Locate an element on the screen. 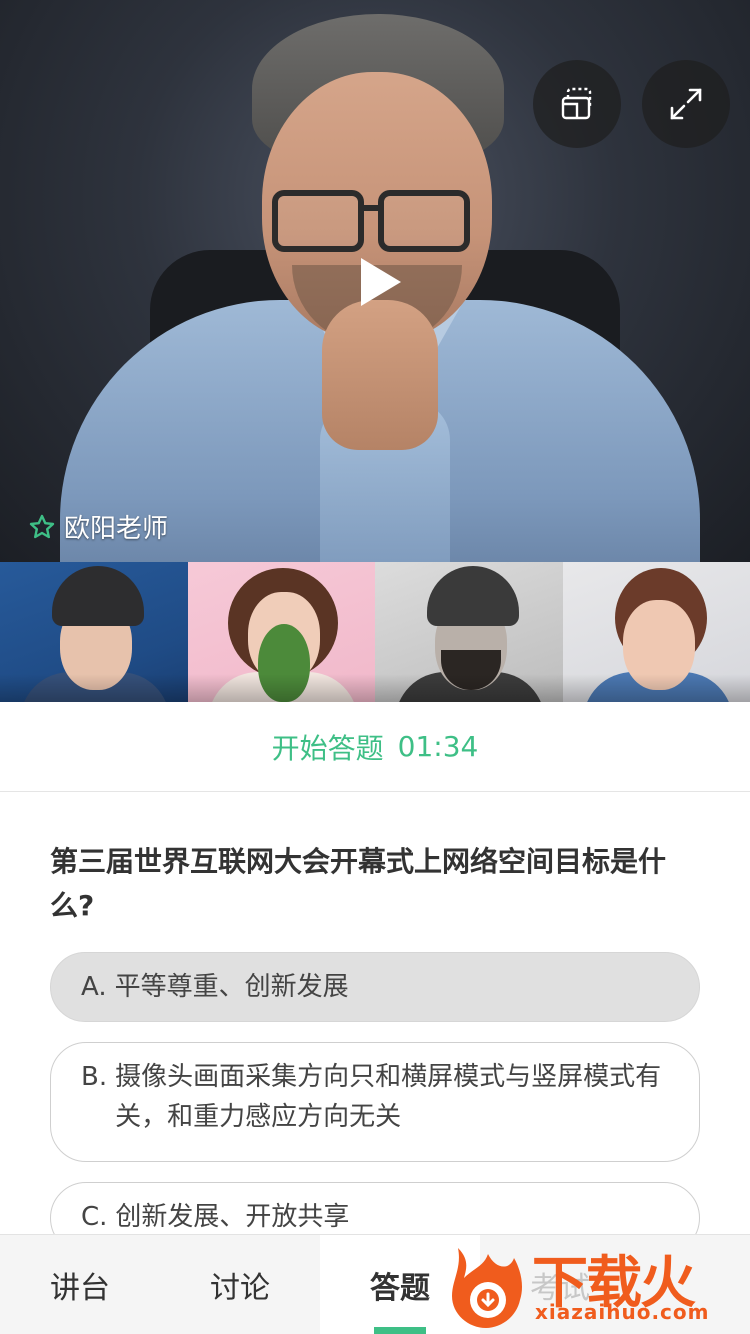 This screenshot has width=750, height=1334. tab-discussion: 讨论 is located at coordinates (240, 1284).